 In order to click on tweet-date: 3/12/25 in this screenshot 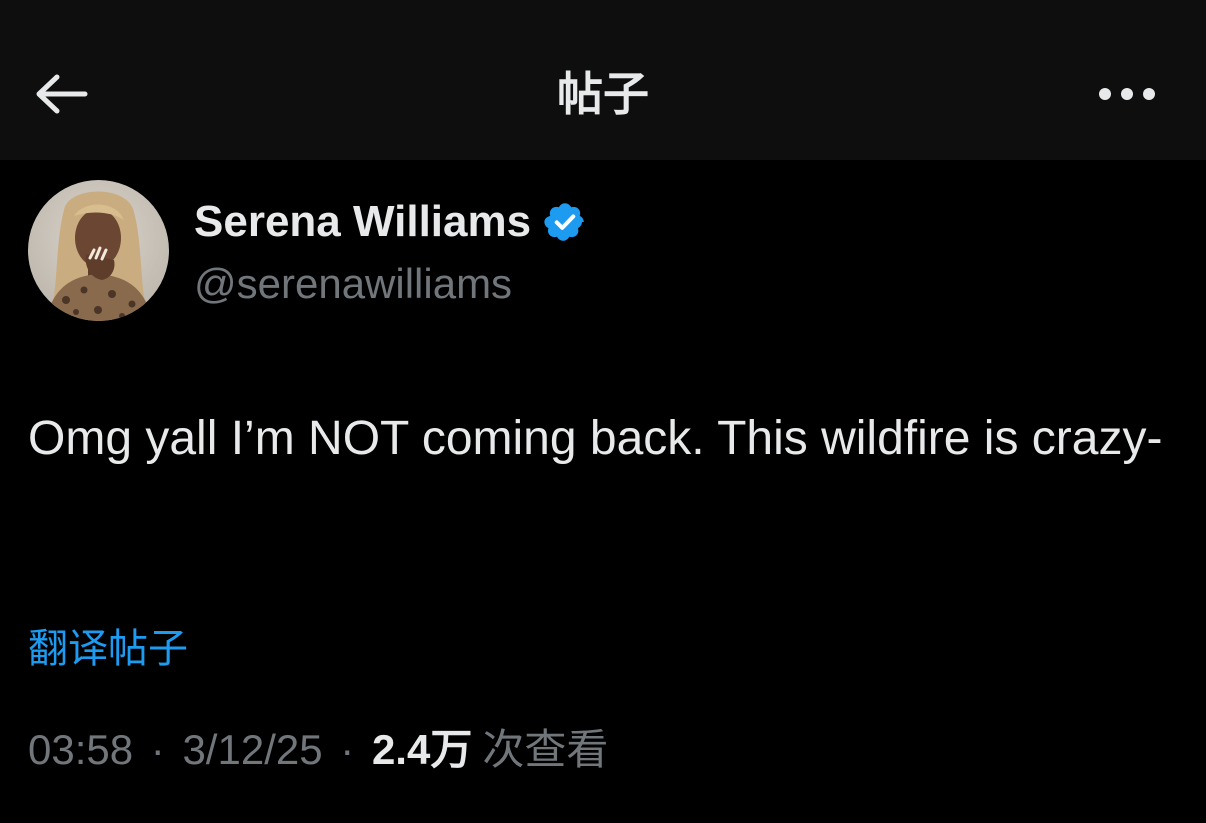, I will do `click(252, 749)`.